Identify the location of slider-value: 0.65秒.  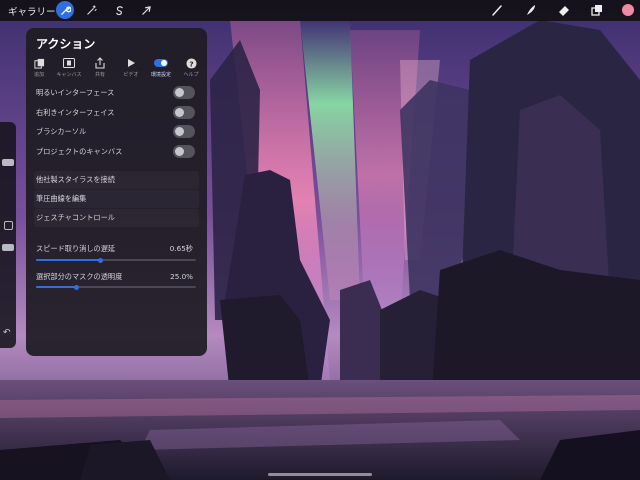
(181, 248).